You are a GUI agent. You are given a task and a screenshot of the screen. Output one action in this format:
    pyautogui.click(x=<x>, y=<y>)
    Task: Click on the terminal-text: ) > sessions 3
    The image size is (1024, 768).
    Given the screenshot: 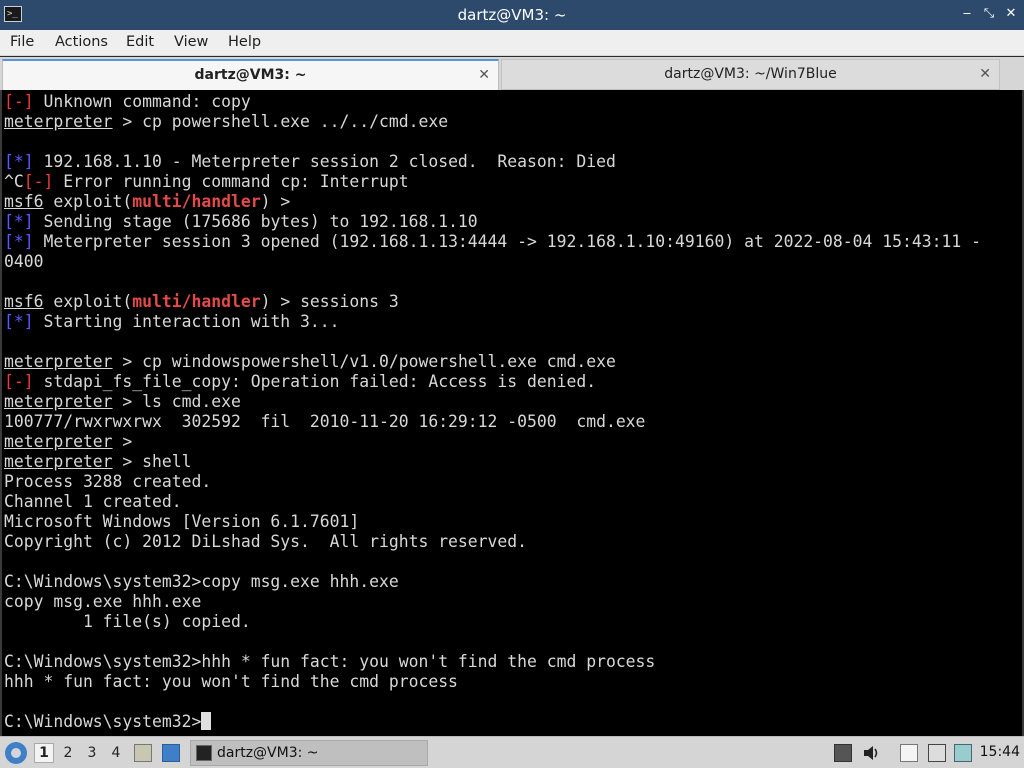 What is the action you would take?
    pyautogui.click(x=329, y=301)
    